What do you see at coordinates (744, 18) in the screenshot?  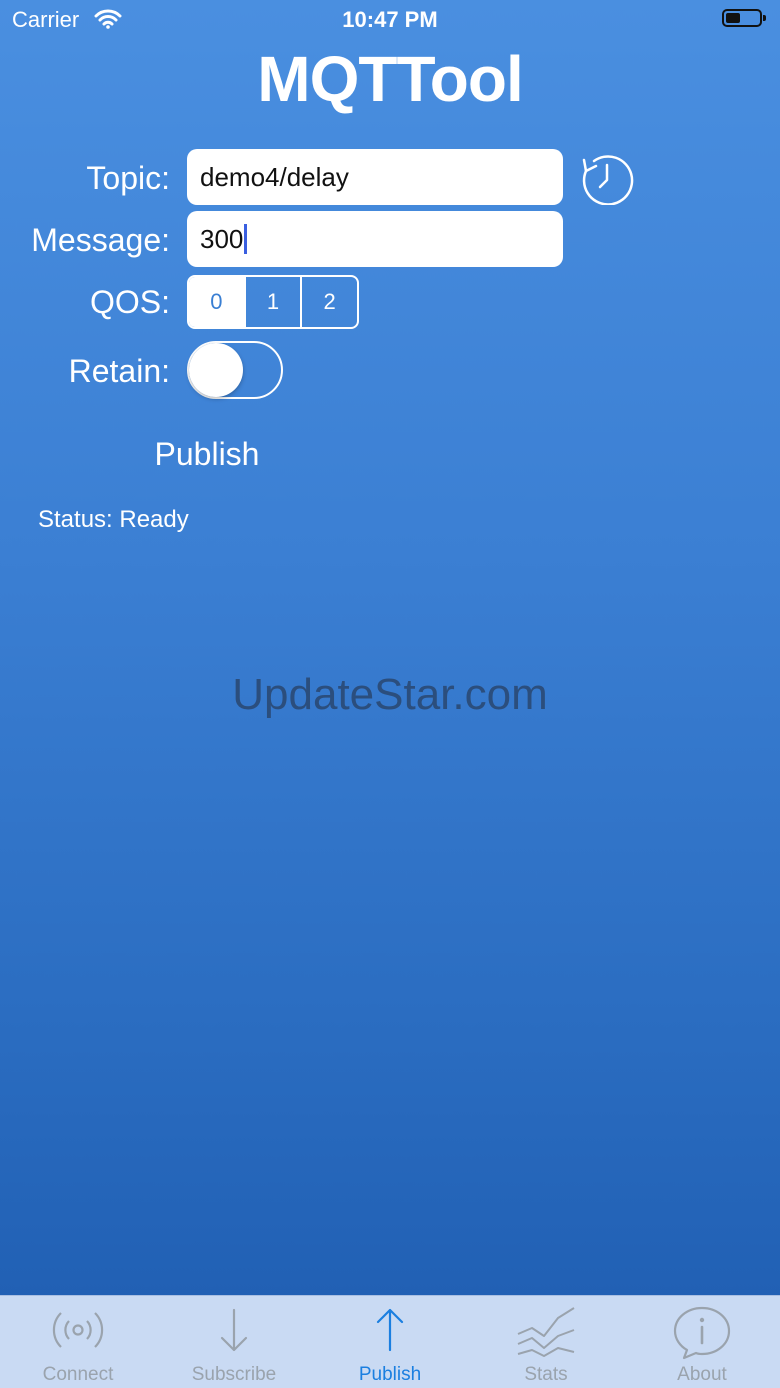 I see `battery-icon` at bounding box center [744, 18].